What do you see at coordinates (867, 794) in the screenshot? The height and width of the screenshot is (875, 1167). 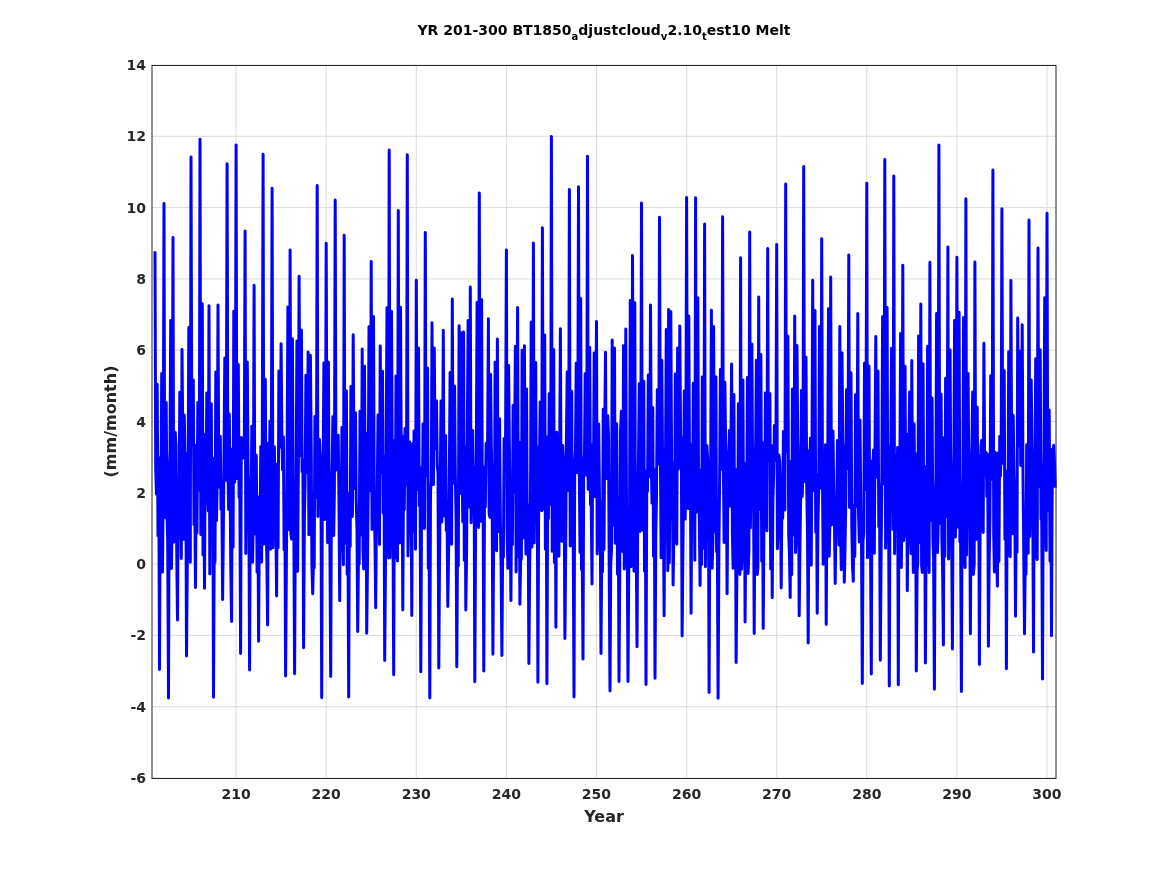 I see `x-tick-label: 280` at bounding box center [867, 794].